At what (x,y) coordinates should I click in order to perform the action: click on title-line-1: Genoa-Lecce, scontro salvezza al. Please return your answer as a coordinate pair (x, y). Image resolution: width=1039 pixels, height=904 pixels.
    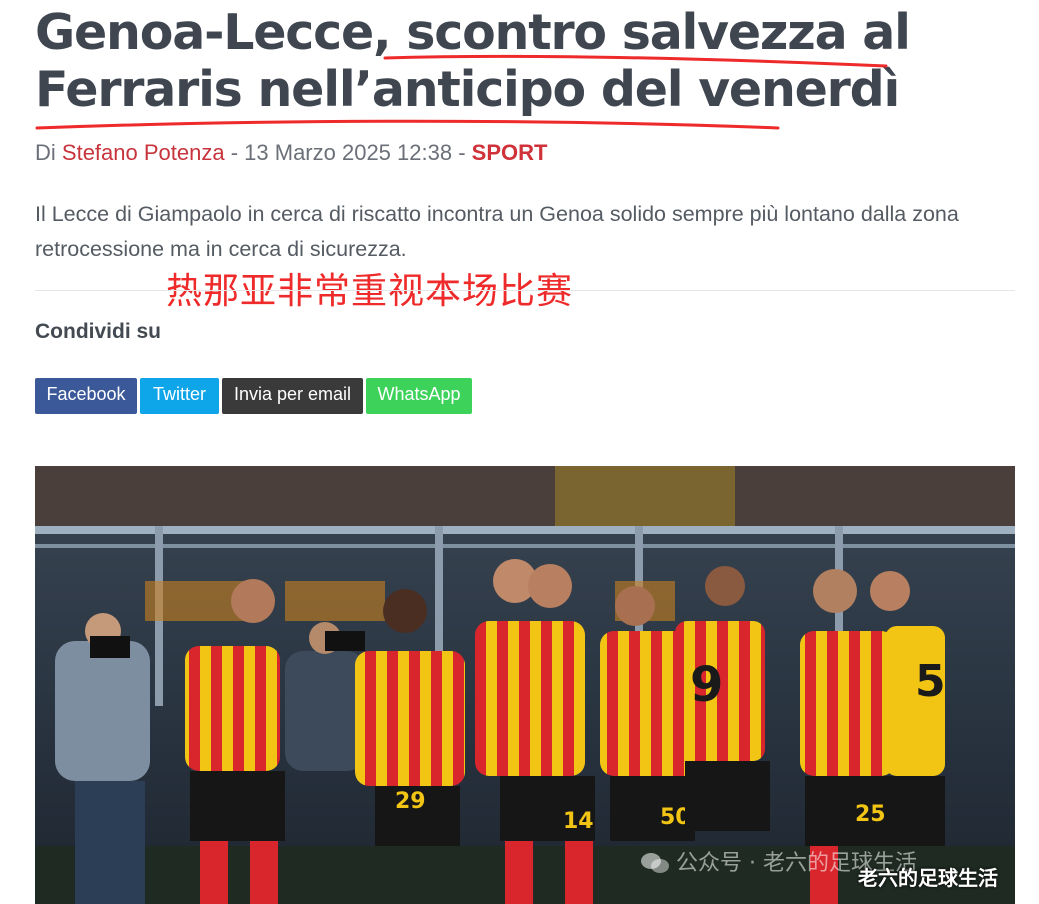
    Looking at the image, I should click on (473, 32).